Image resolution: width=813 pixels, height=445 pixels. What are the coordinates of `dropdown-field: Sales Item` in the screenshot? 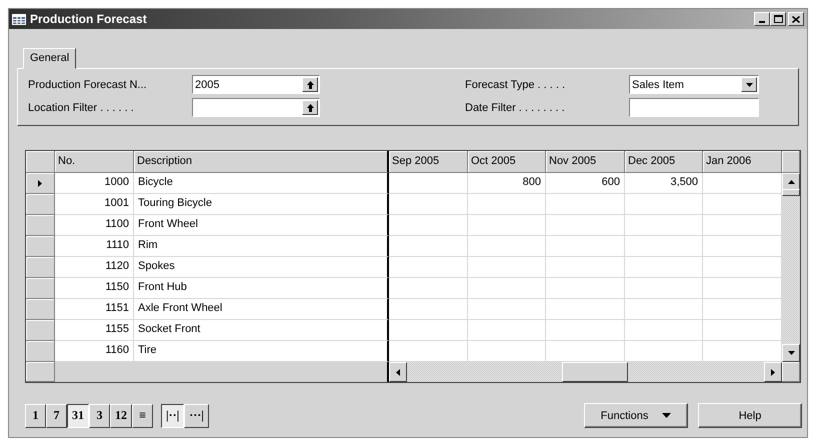 It's located at (694, 84).